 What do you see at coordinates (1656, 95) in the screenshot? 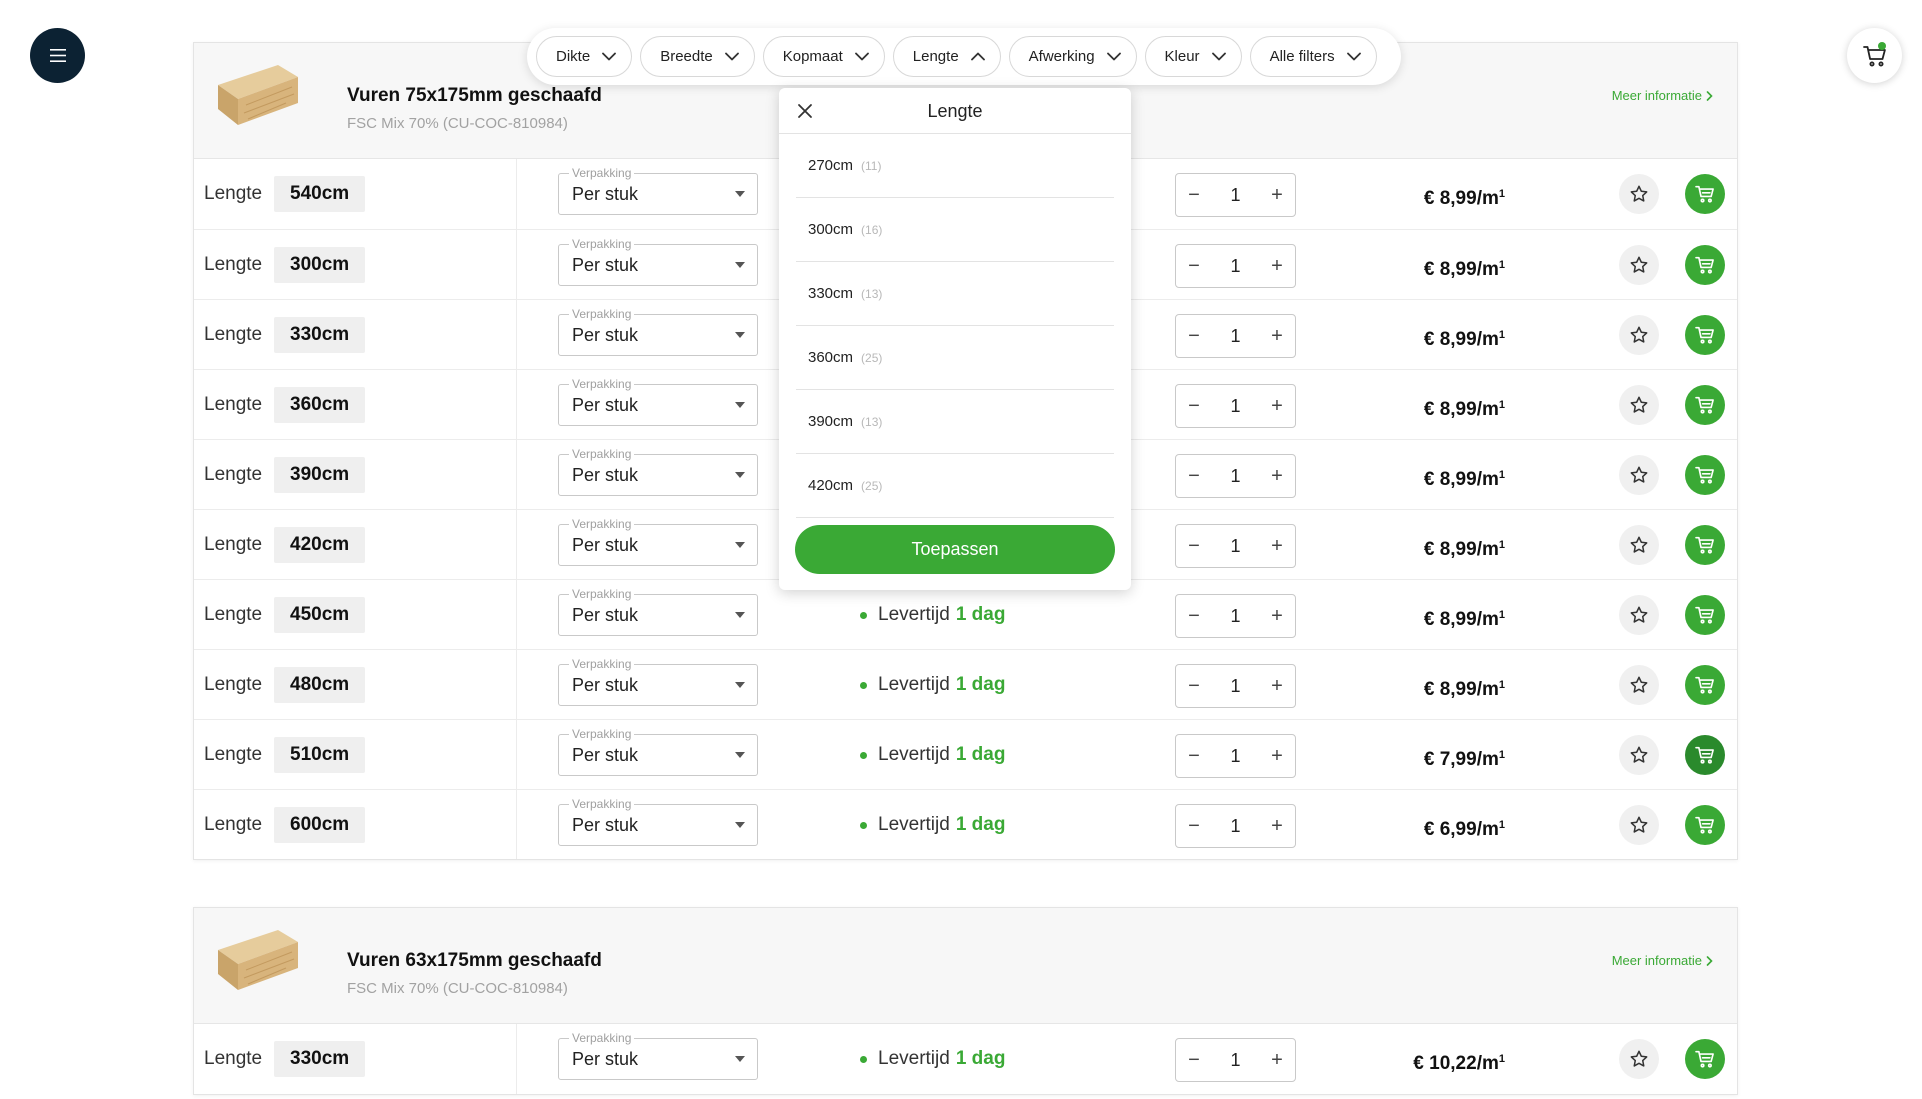
I see `more-info-label: Meer informatie` at bounding box center [1656, 95].